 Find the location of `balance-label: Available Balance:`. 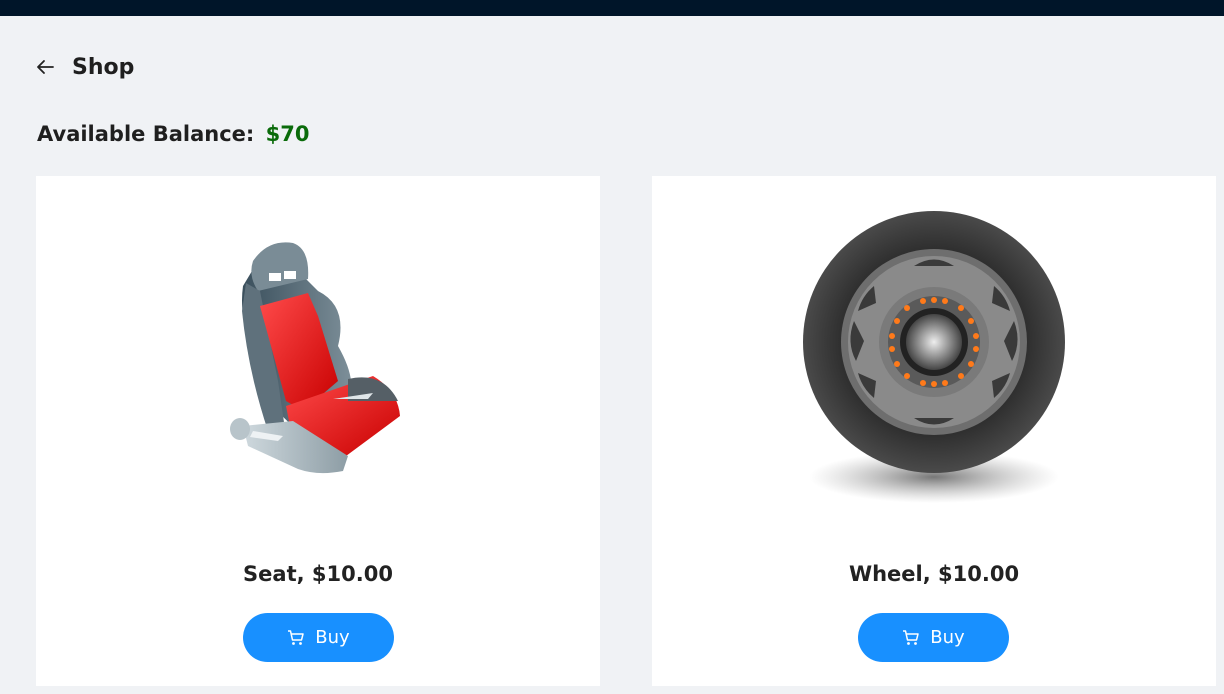

balance-label: Available Balance: is located at coordinates (146, 134).